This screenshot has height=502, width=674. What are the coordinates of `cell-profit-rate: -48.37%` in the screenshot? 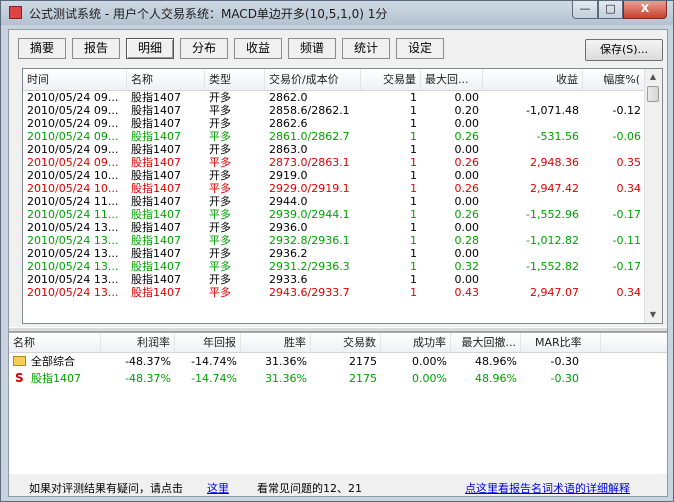 It's located at (148, 378).